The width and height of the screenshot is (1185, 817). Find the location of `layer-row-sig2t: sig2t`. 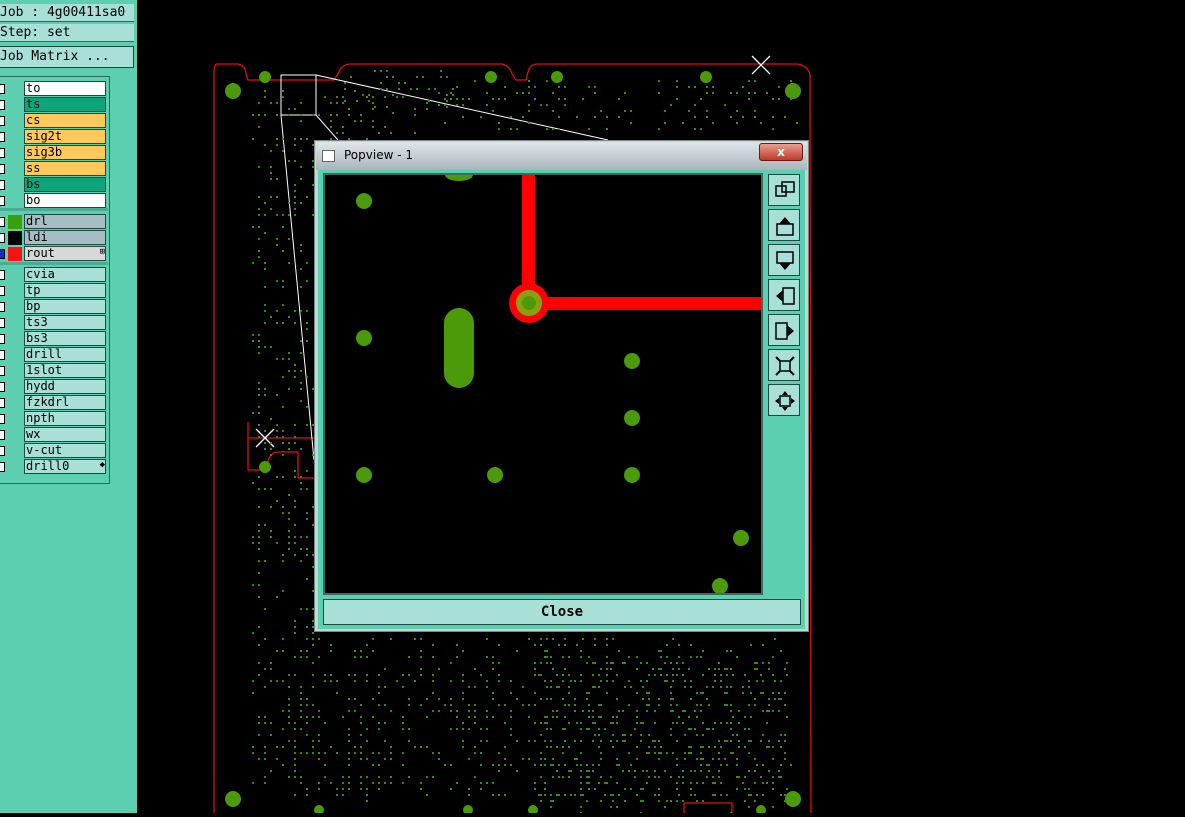

layer-row-sig2t: sig2t is located at coordinates (54, 137).